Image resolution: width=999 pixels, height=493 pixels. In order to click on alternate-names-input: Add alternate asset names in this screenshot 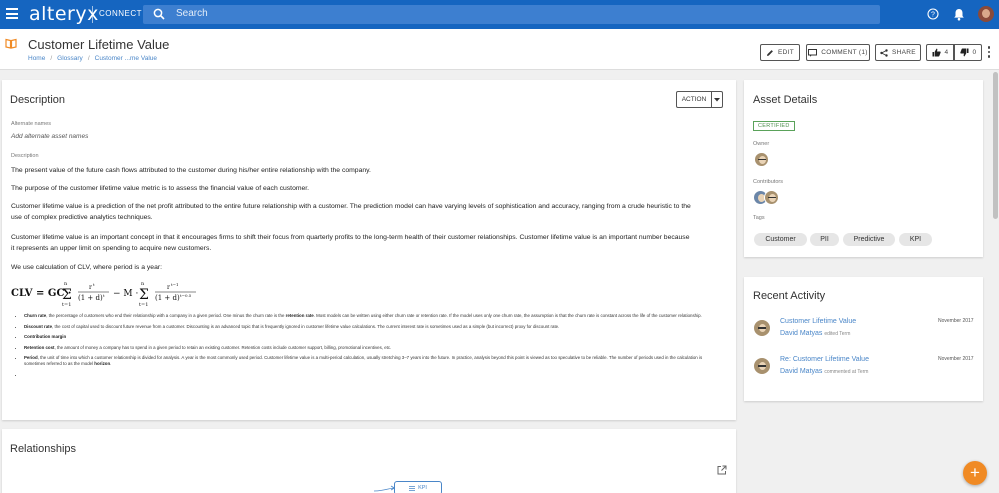, I will do `click(49, 136)`.